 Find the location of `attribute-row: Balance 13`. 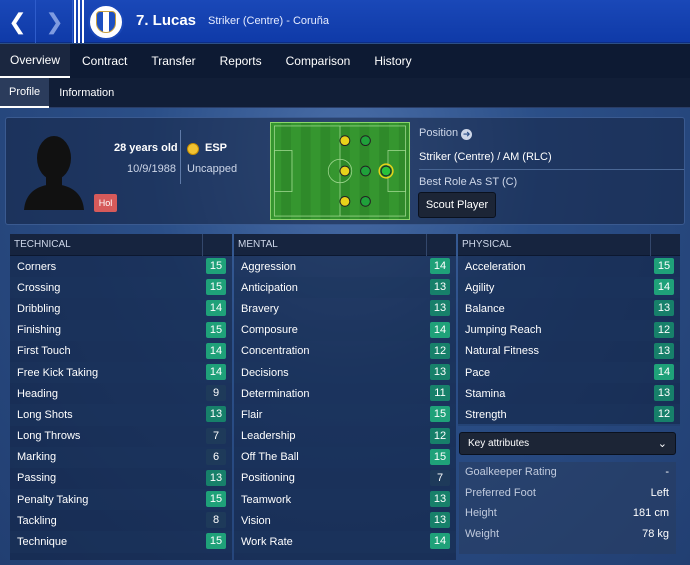

attribute-row: Balance 13 is located at coordinates (569, 308).